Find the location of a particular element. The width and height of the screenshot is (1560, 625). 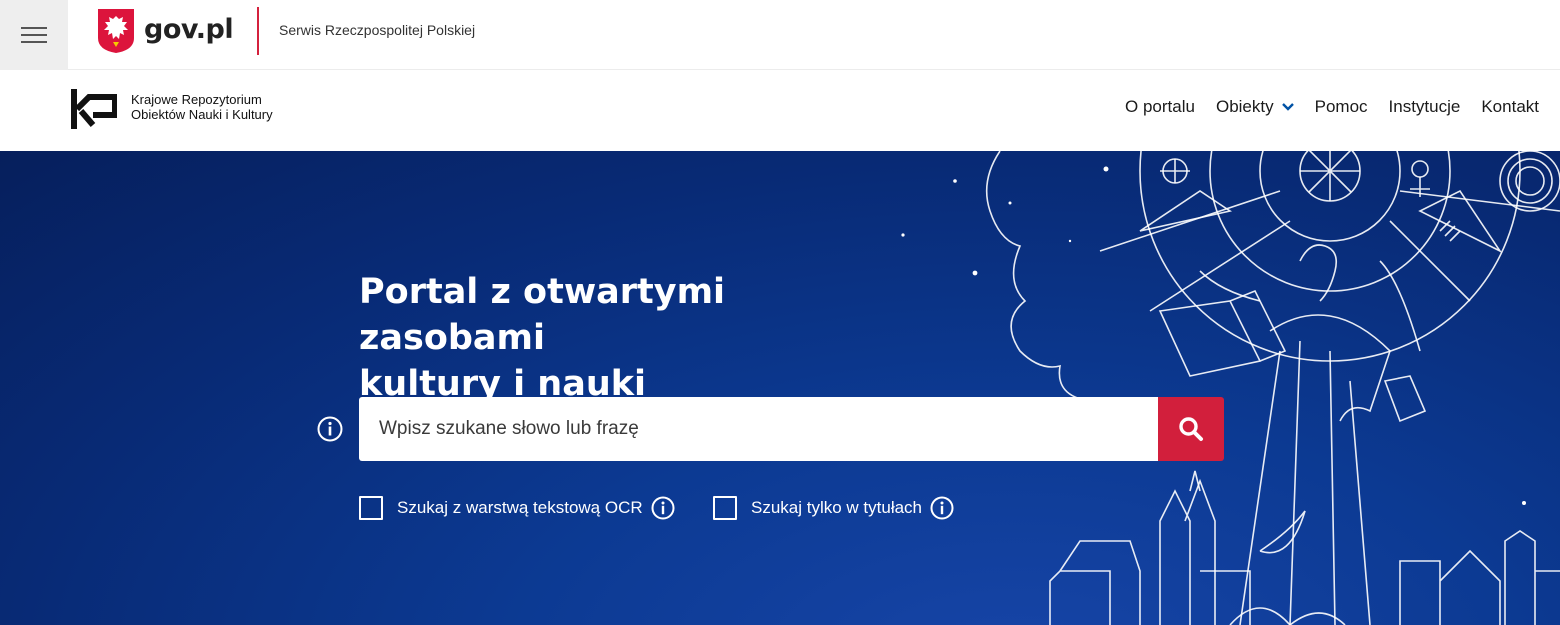

kronik-logo-icon is located at coordinates (94, 109).